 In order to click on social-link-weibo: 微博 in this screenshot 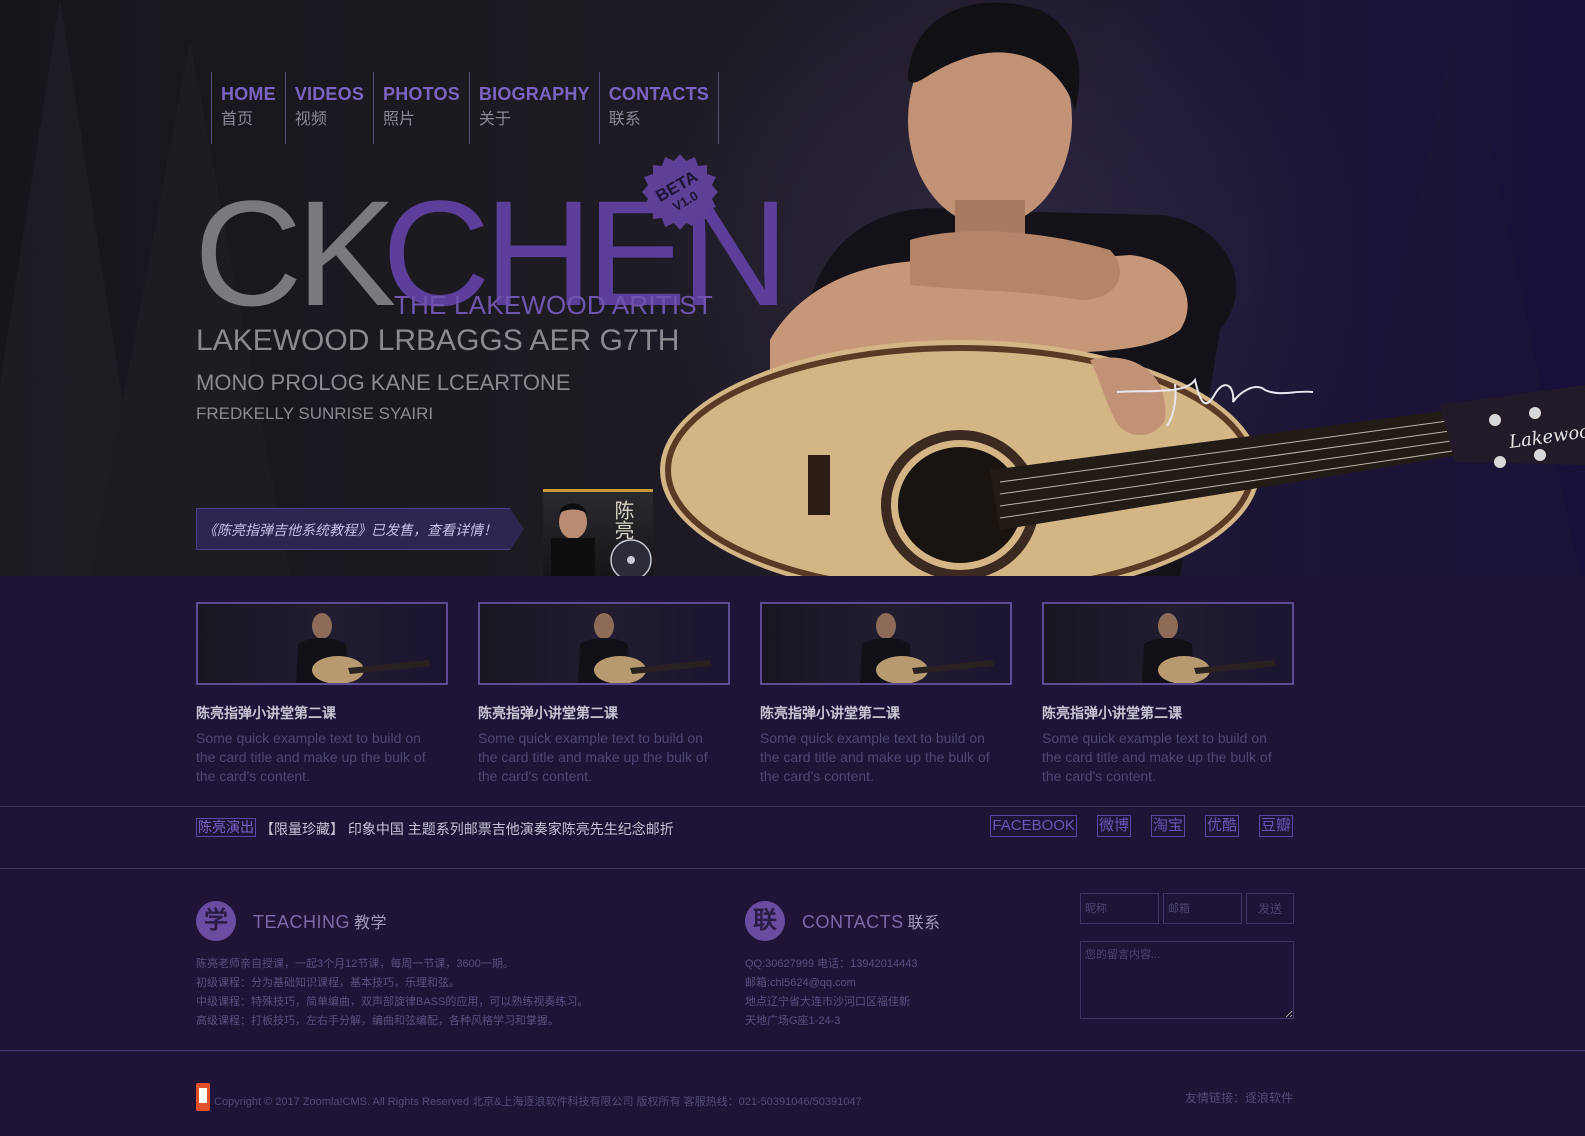, I will do `click(1113, 826)`.